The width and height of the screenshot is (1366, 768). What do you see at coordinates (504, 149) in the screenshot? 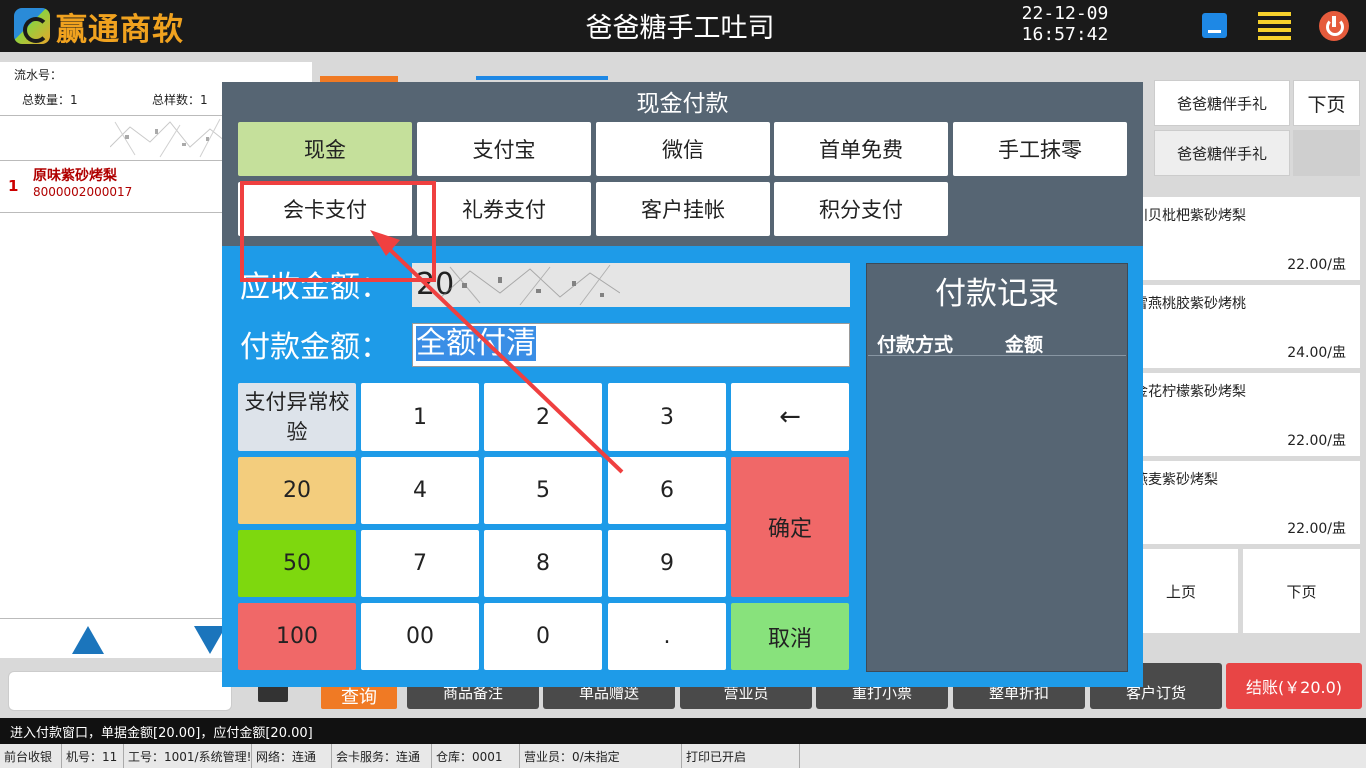
I see `pay-method-alipay: 支付宝` at bounding box center [504, 149].